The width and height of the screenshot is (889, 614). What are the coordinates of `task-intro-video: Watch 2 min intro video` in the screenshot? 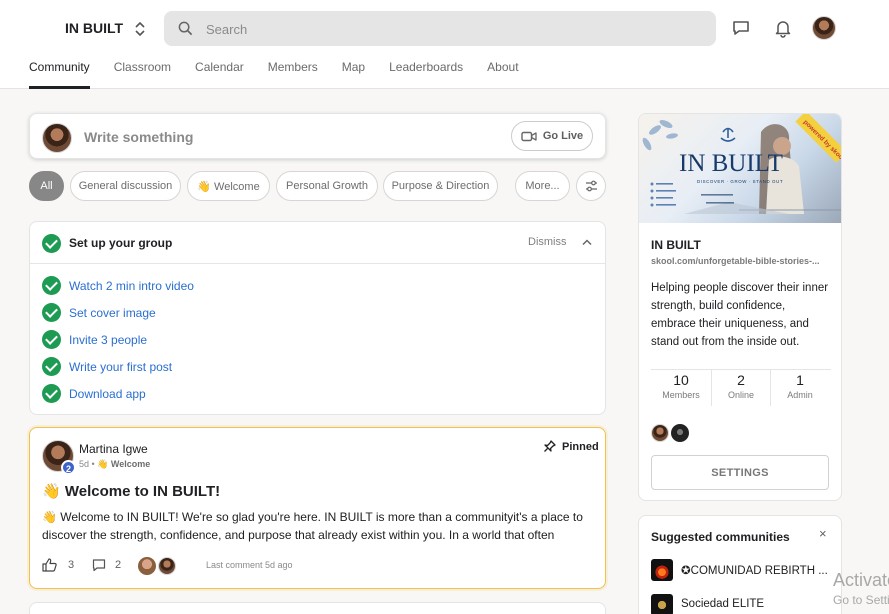 It's located at (131, 286).